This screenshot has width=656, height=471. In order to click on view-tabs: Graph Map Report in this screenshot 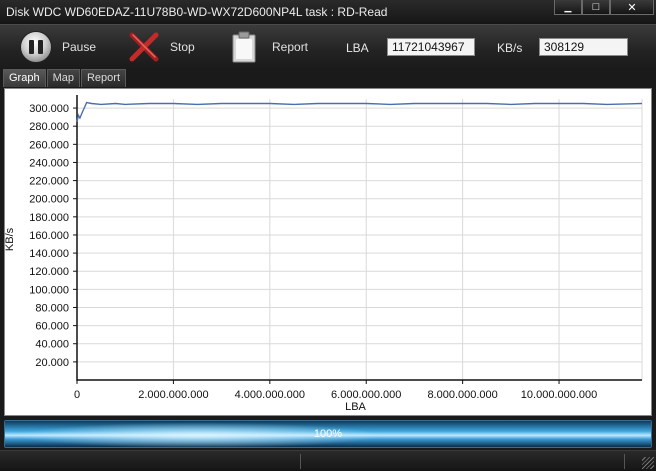, I will do `click(65, 78)`.